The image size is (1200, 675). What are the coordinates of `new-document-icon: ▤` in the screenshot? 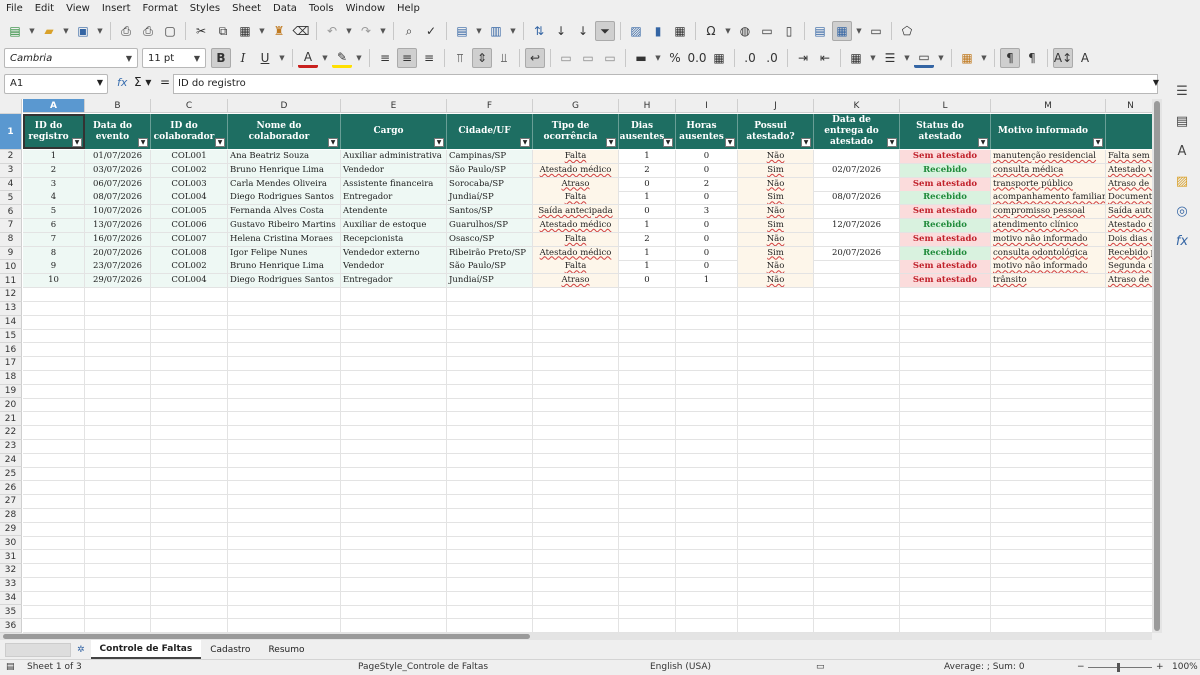 It's located at (15, 31).